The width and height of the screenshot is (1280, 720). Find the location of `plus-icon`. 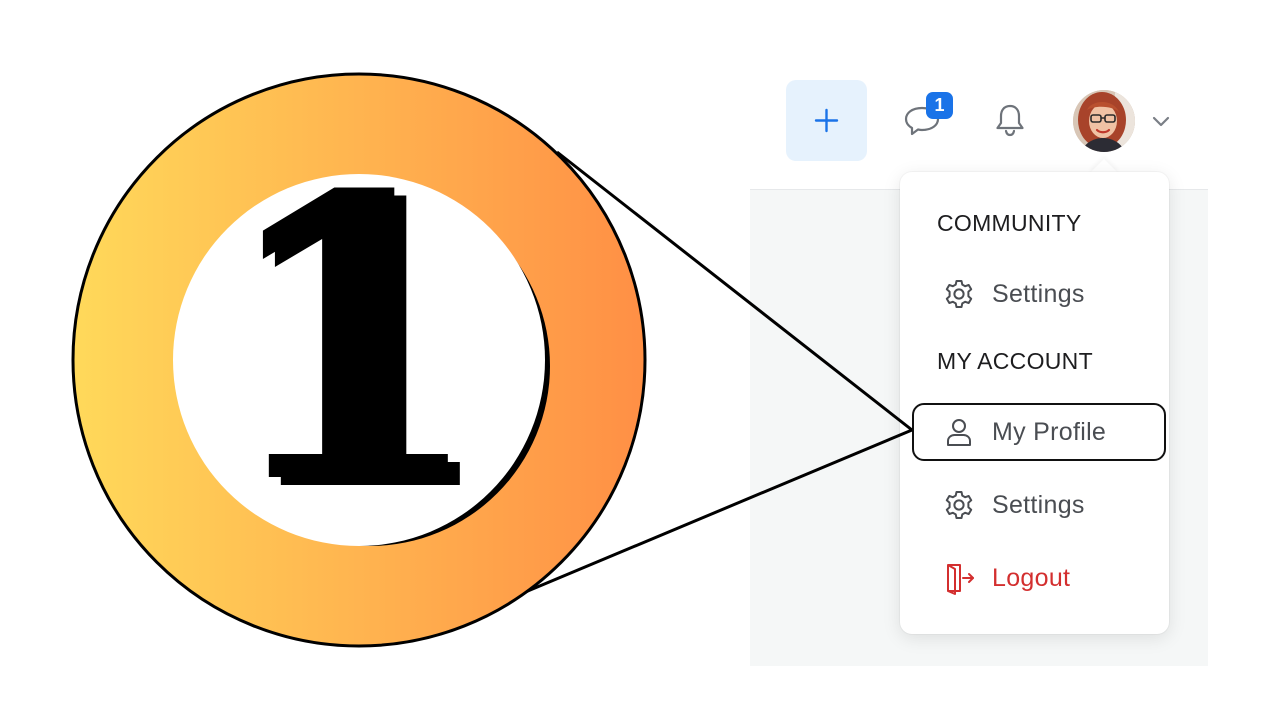

plus-icon is located at coordinates (826, 120).